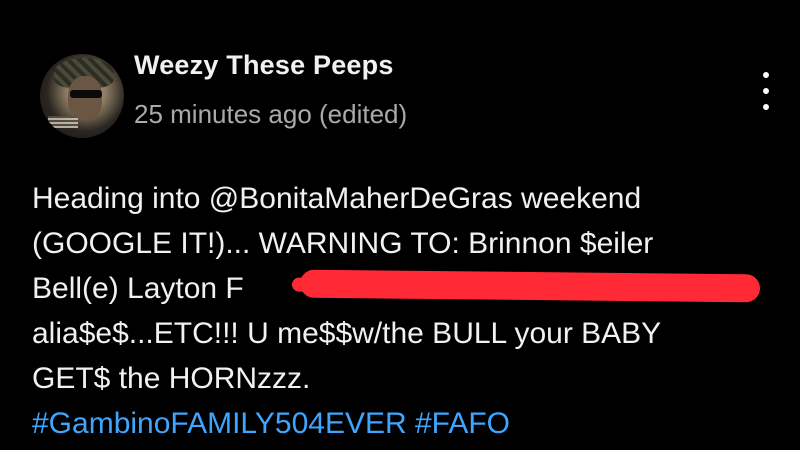 The image size is (800, 450). Describe the element at coordinates (264, 65) in the screenshot. I see `comment-author: Weezy These Peeps` at that location.